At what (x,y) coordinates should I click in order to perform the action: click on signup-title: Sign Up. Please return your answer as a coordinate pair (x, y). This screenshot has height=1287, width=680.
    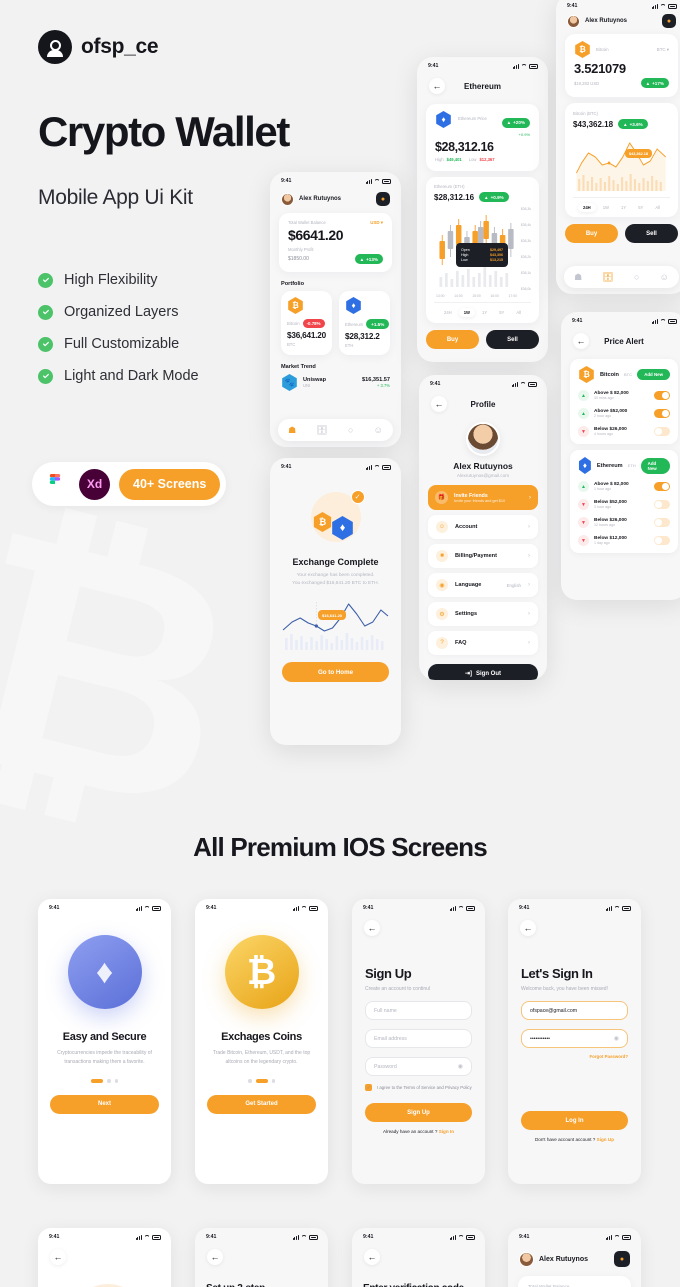
    Looking at the image, I should click on (388, 973).